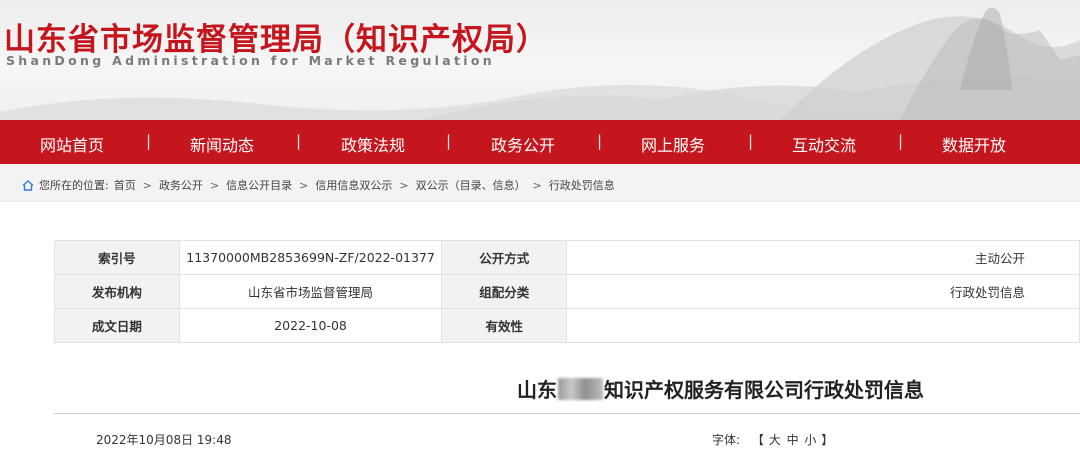 The image size is (1080, 449). What do you see at coordinates (582, 185) in the screenshot?
I see `breadcrumb-penalty-info: 行政处罚信息` at bounding box center [582, 185].